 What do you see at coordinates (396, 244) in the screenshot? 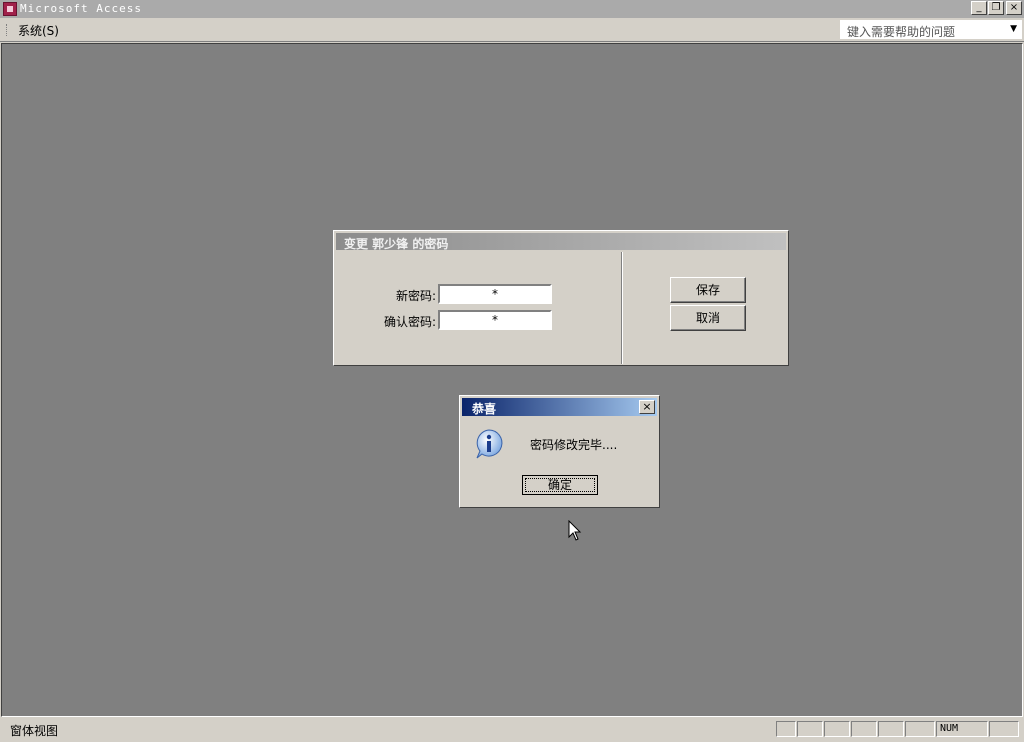
I see `form-title: 变更 郭少锋 的密码` at bounding box center [396, 244].